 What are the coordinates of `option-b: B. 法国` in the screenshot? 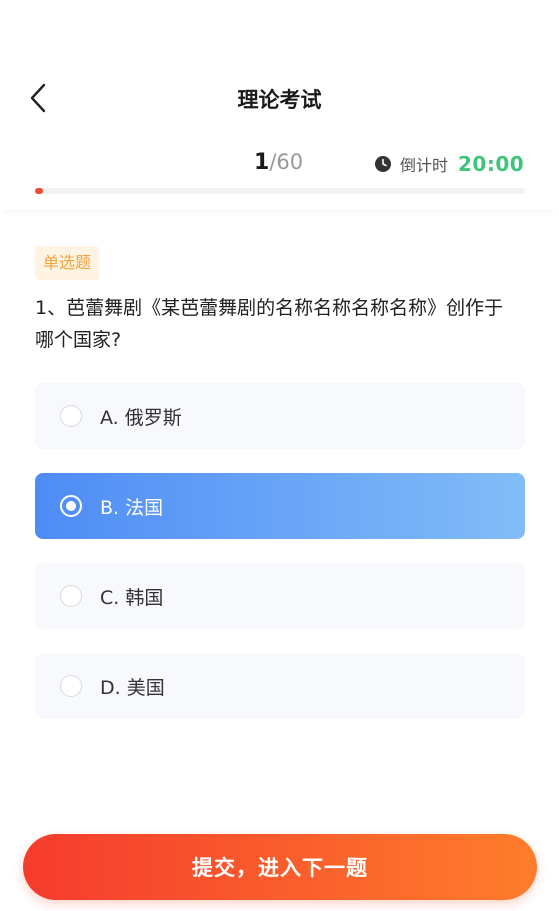 It's located at (280, 506).